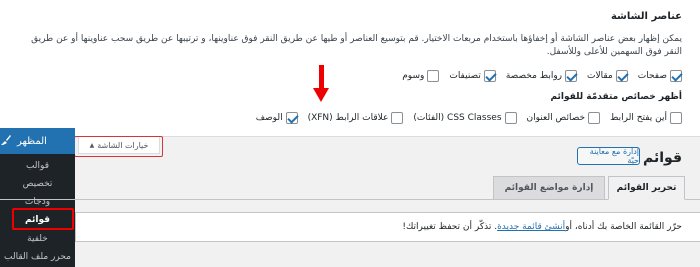  I want to click on create-new-menu-link: أنشئ قائمة جديدة, so click(531, 227).